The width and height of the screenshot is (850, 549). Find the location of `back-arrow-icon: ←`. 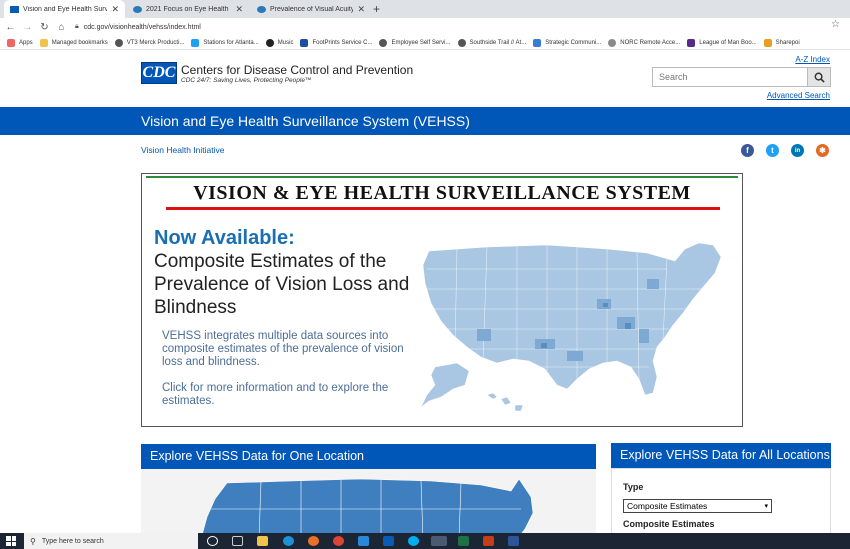

back-arrow-icon: ← is located at coordinates (10, 27).